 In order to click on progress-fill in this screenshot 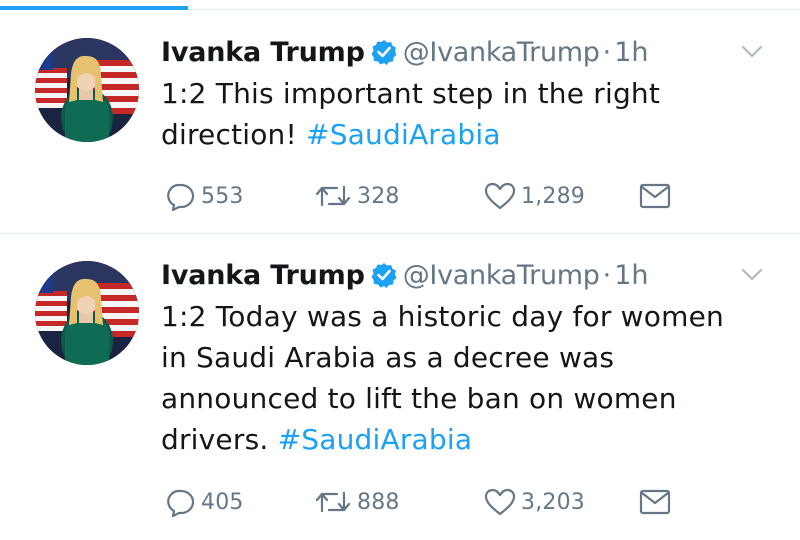, I will do `click(94, 8)`.